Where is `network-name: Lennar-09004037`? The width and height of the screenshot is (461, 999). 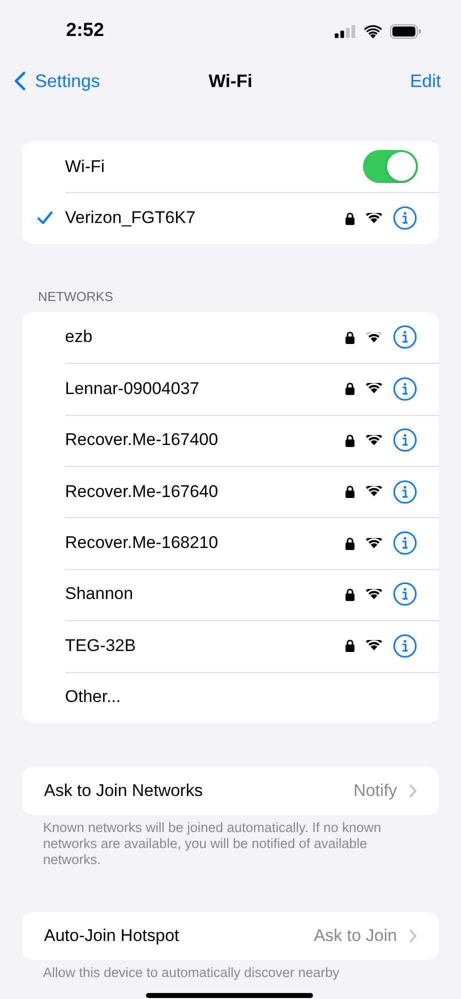 network-name: Lennar-09004037 is located at coordinates (132, 388).